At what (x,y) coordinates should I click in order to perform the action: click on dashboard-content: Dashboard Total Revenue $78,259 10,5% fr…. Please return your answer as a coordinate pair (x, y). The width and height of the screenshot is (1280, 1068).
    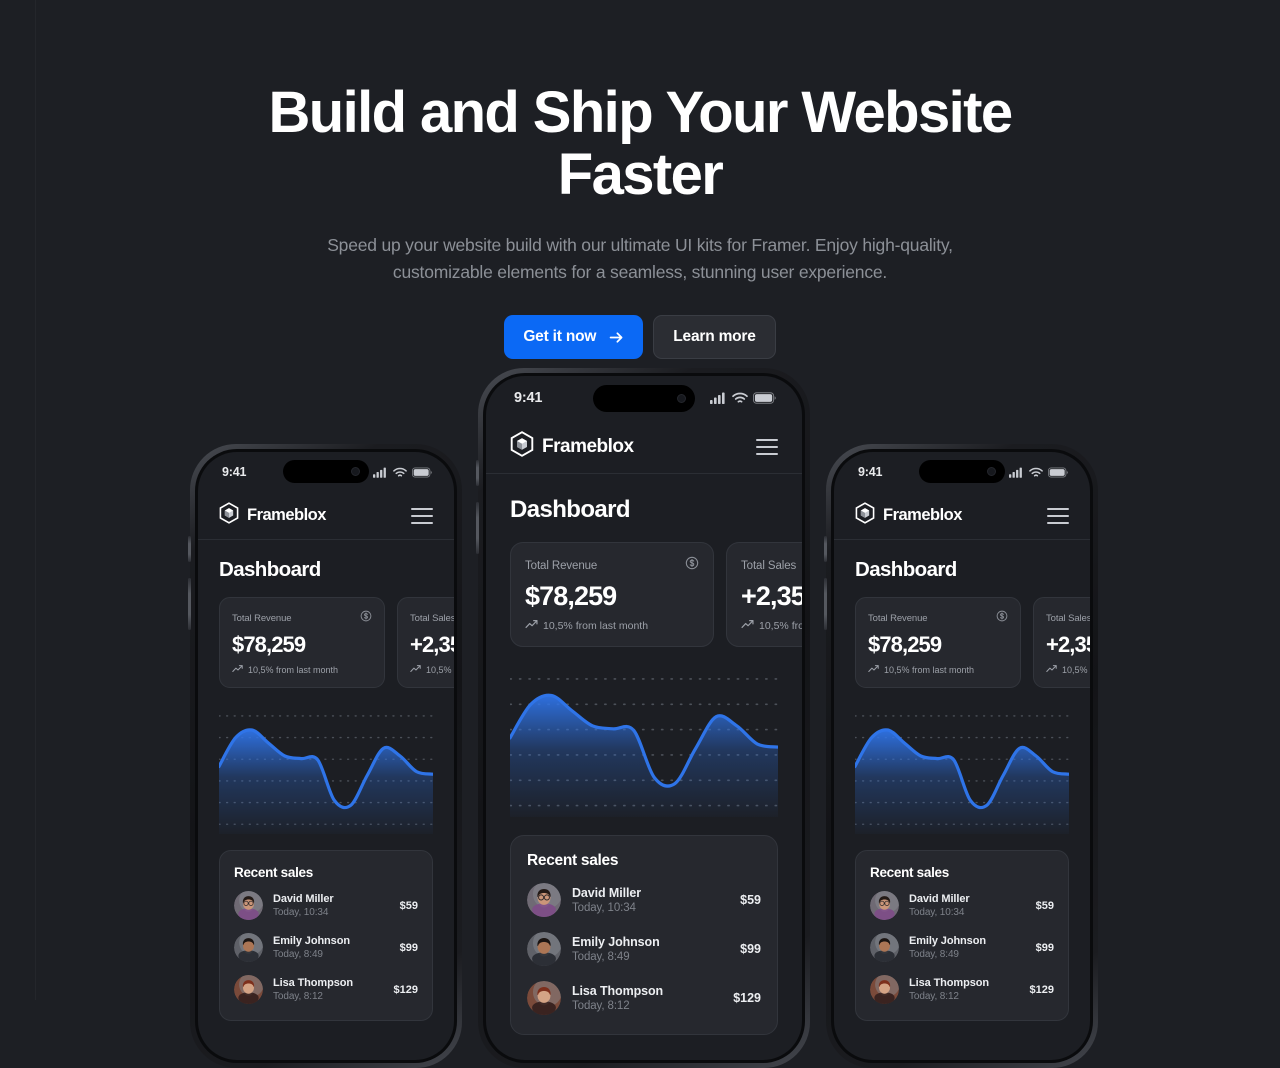
    Looking at the image, I should click on (326, 789).